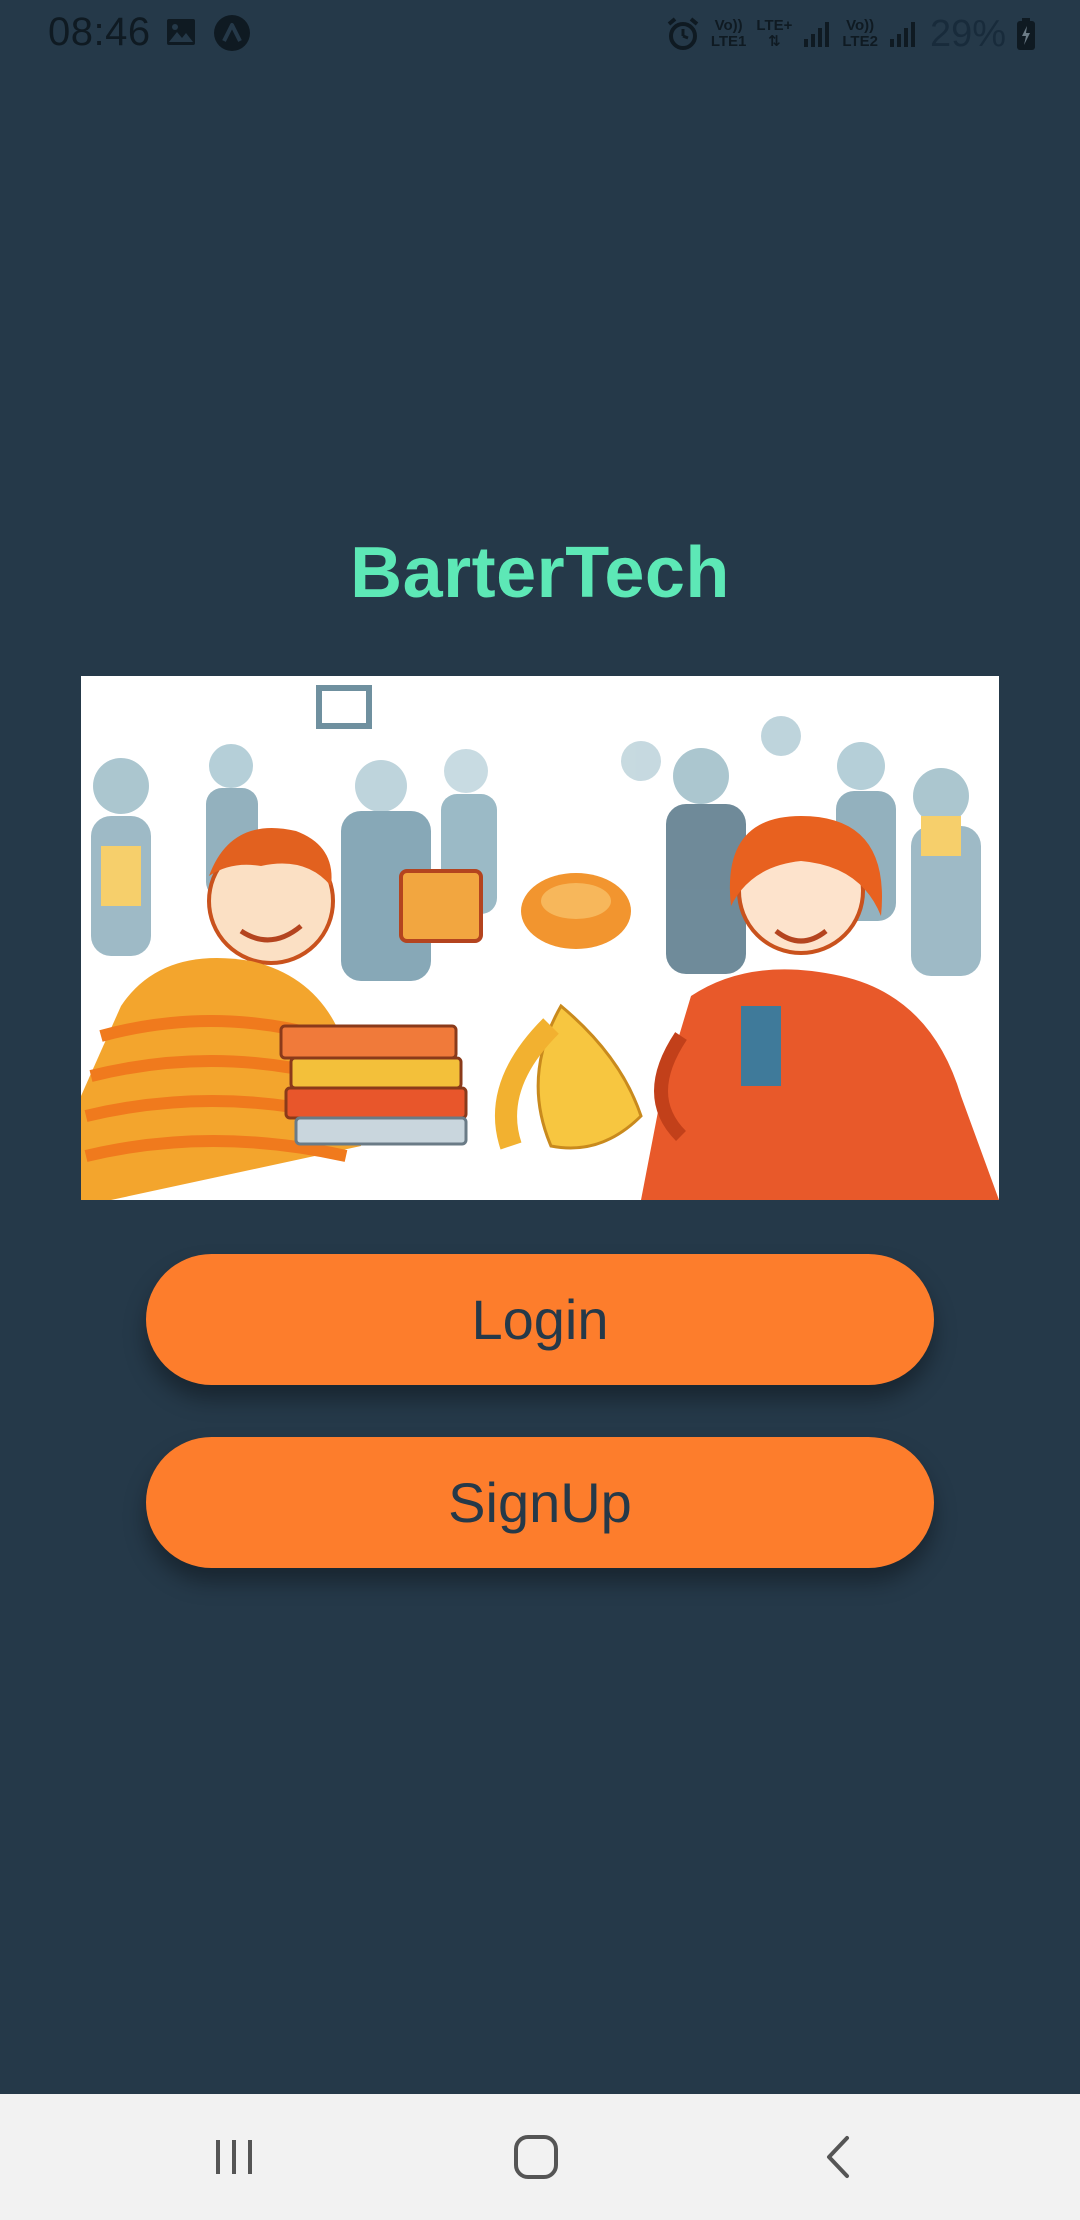 This screenshot has width=1080, height=2220. I want to click on alarm-icon, so click(683, 33).